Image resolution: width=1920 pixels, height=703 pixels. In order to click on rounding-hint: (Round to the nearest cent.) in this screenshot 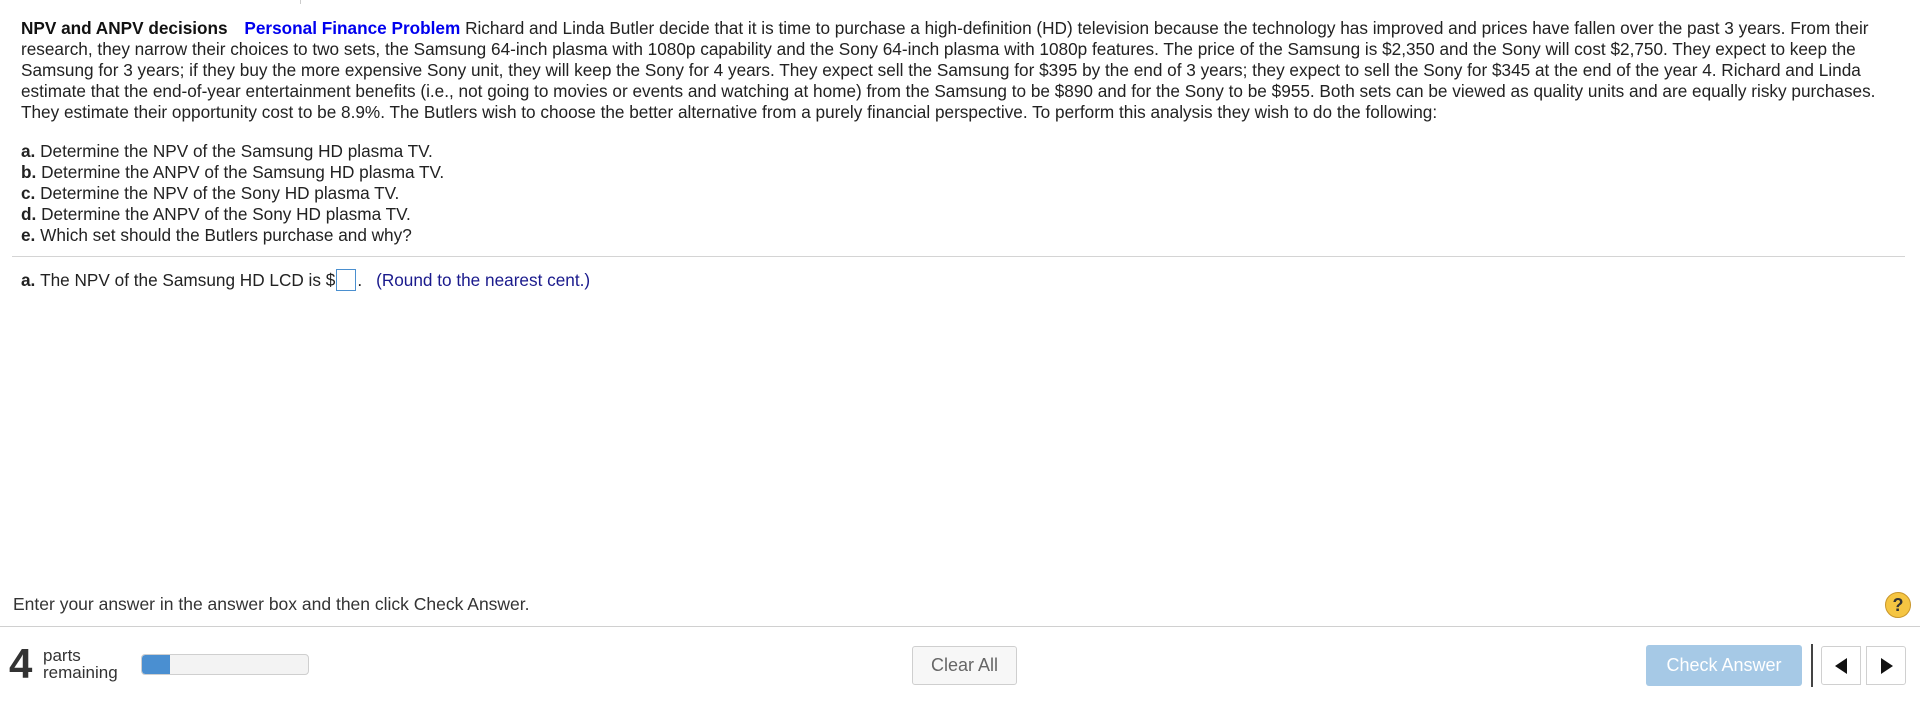, I will do `click(483, 280)`.